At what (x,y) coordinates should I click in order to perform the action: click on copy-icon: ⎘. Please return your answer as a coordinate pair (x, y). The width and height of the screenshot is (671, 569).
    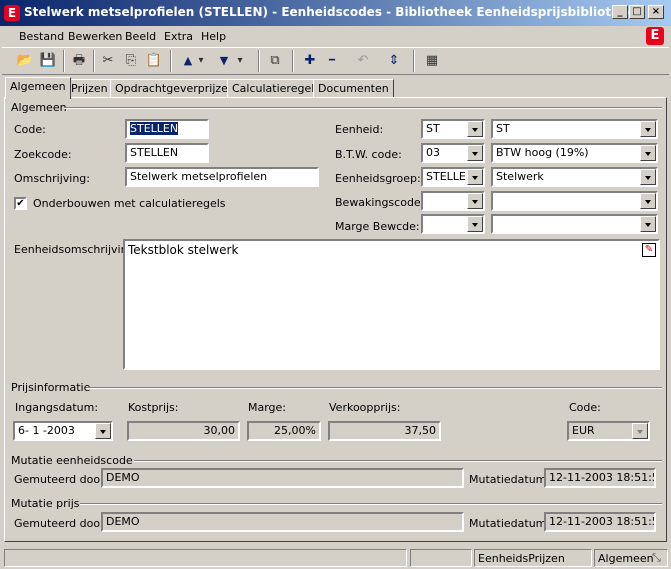
    Looking at the image, I should click on (131, 61).